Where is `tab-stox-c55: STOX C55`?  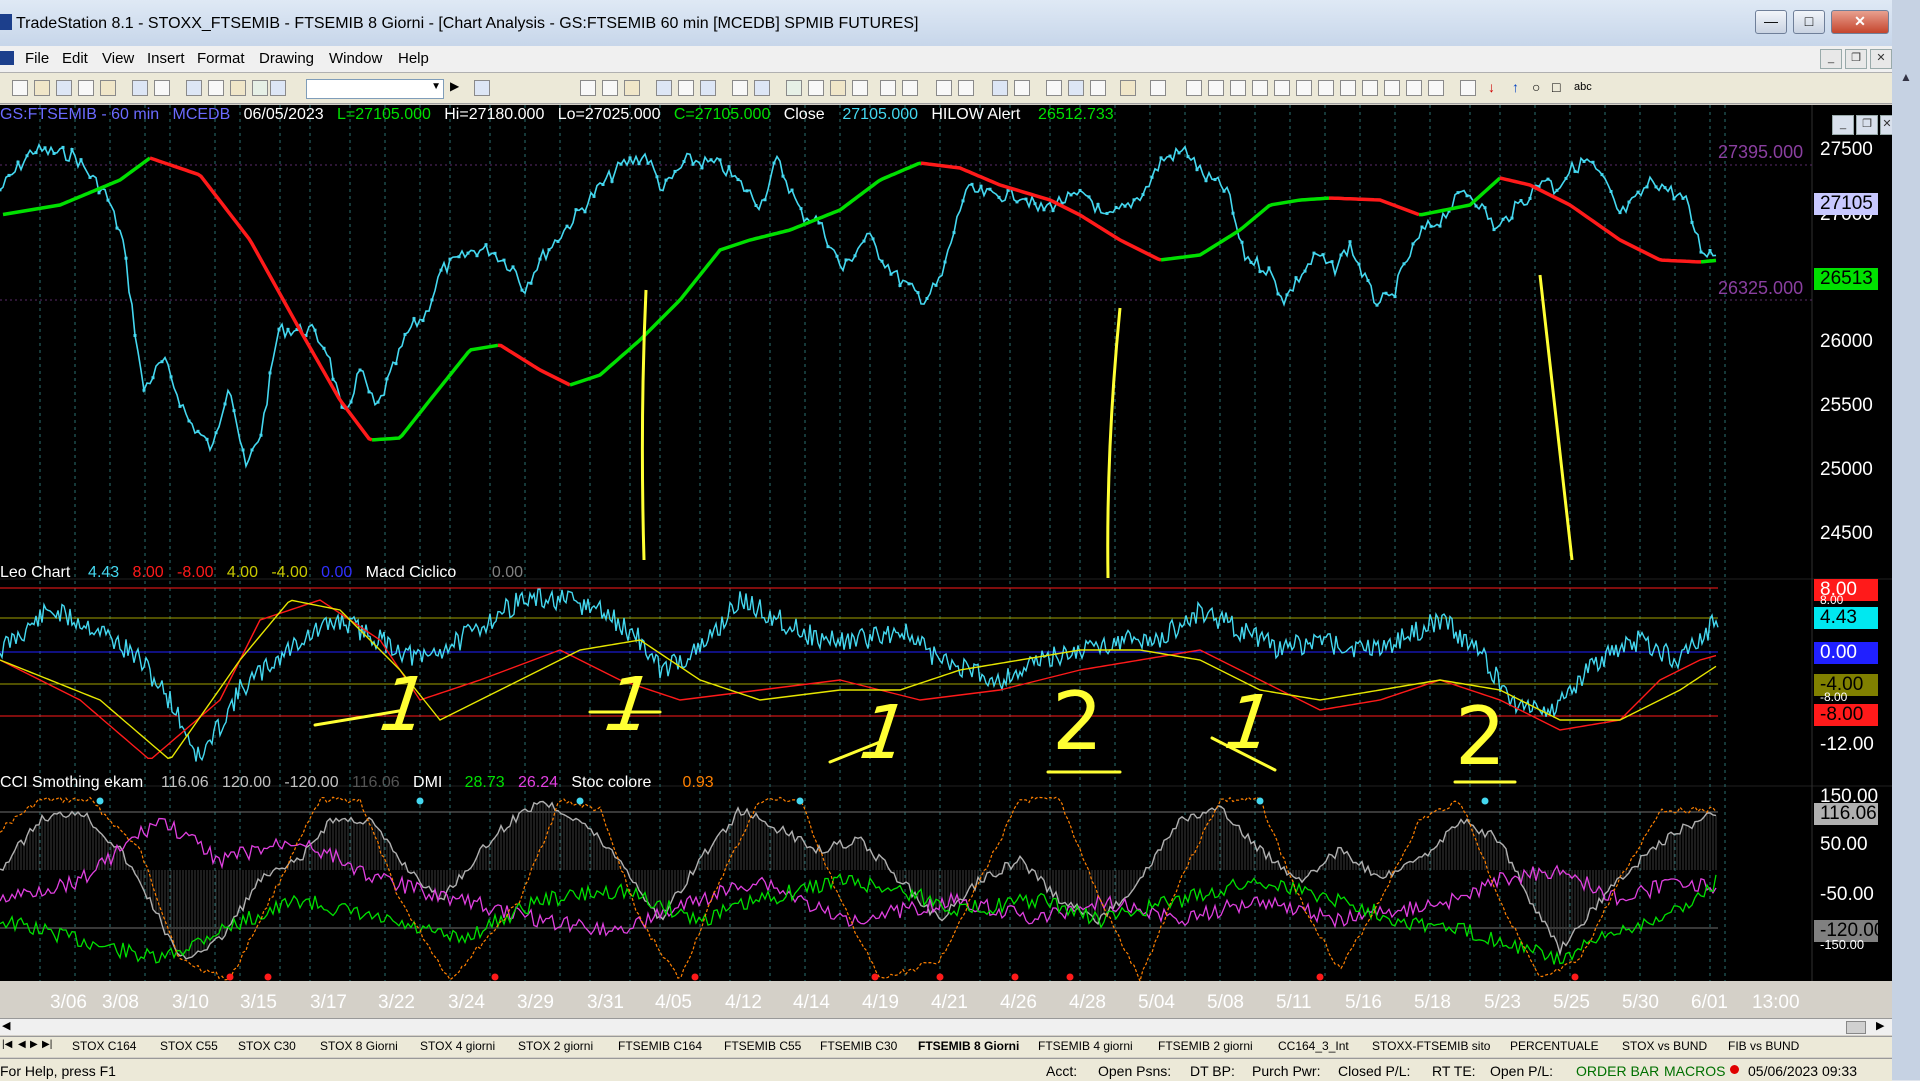
tab-stox-c55: STOX C55 is located at coordinates (189, 1046).